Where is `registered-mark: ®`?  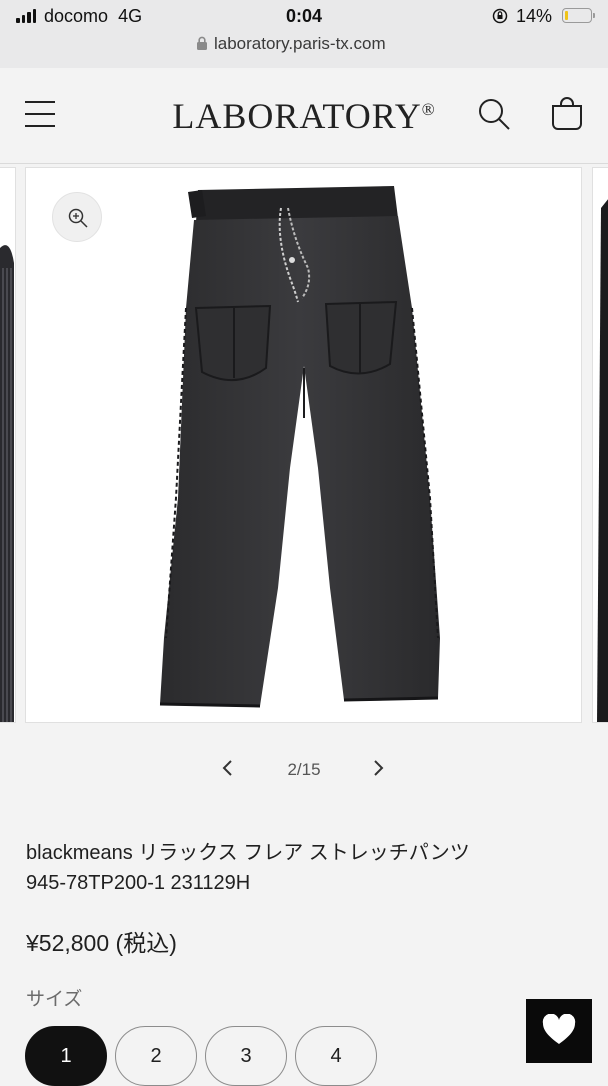 registered-mark: ® is located at coordinates (428, 109).